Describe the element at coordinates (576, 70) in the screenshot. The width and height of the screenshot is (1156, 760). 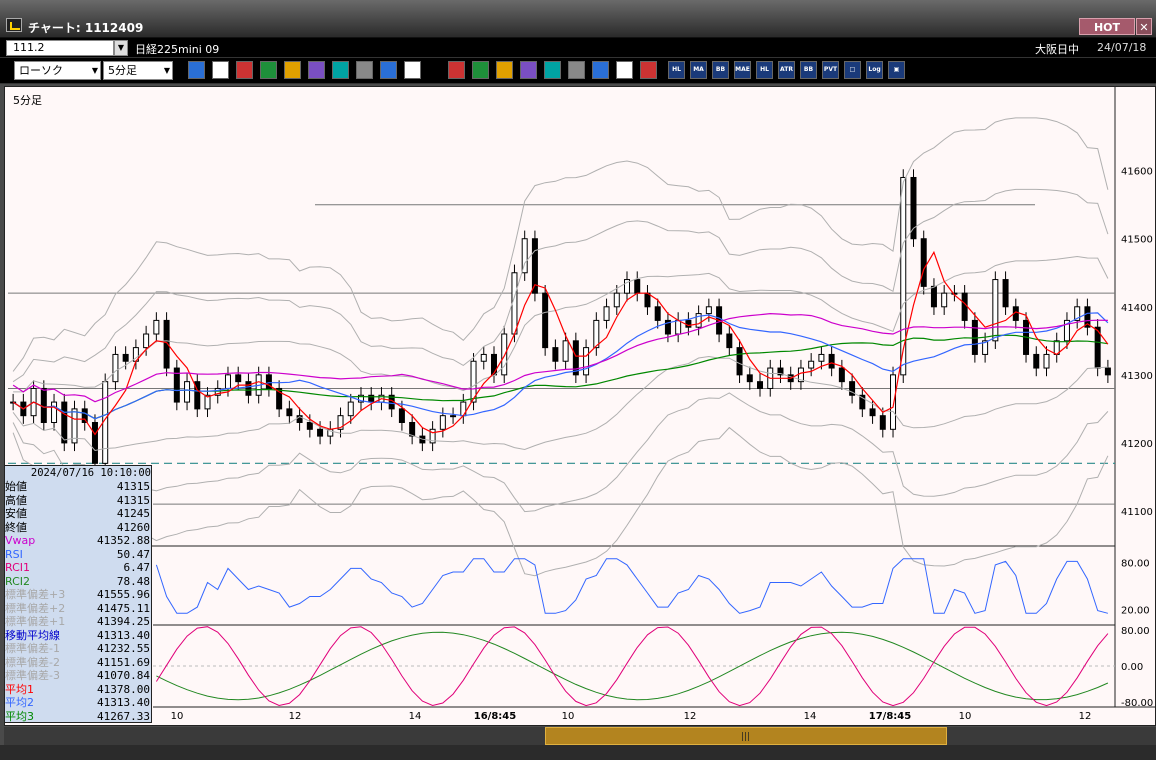
I see `trash-icon` at that location.